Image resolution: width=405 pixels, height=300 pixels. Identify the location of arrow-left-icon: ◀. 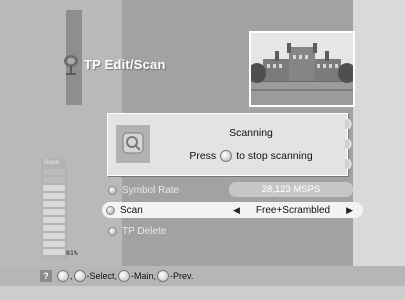
(236, 210).